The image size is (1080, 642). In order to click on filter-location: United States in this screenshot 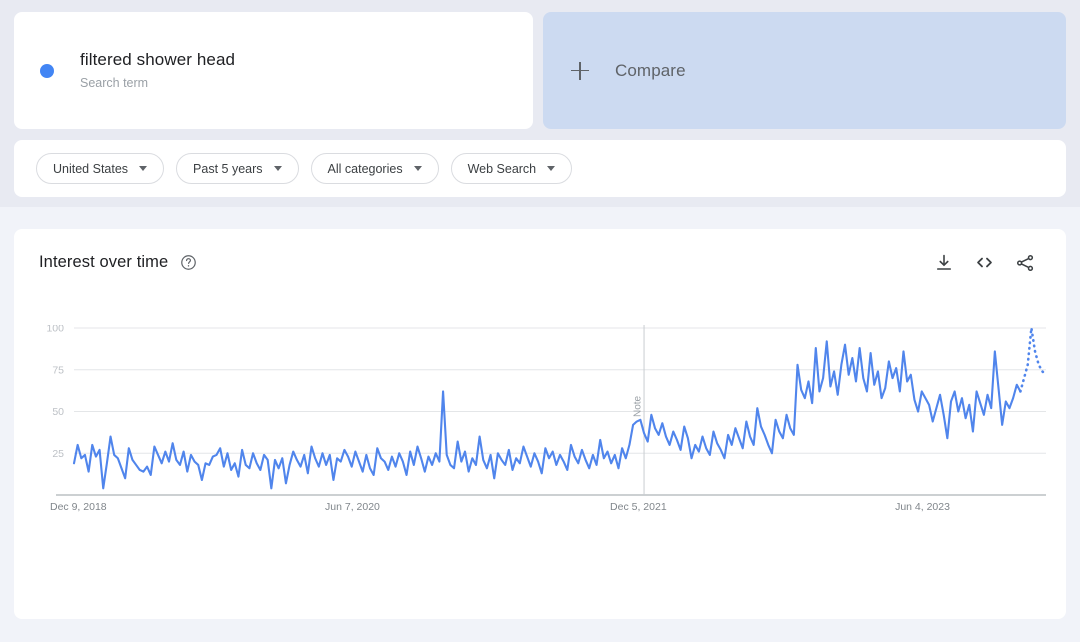, I will do `click(100, 168)`.